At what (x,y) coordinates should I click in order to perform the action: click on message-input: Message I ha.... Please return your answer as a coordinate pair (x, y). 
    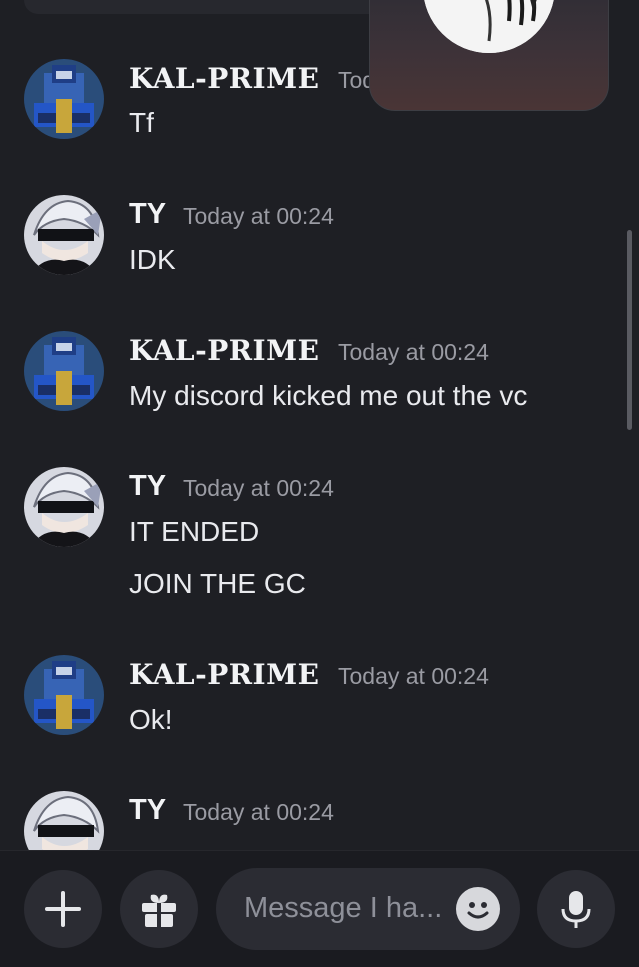
    Looking at the image, I should click on (368, 909).